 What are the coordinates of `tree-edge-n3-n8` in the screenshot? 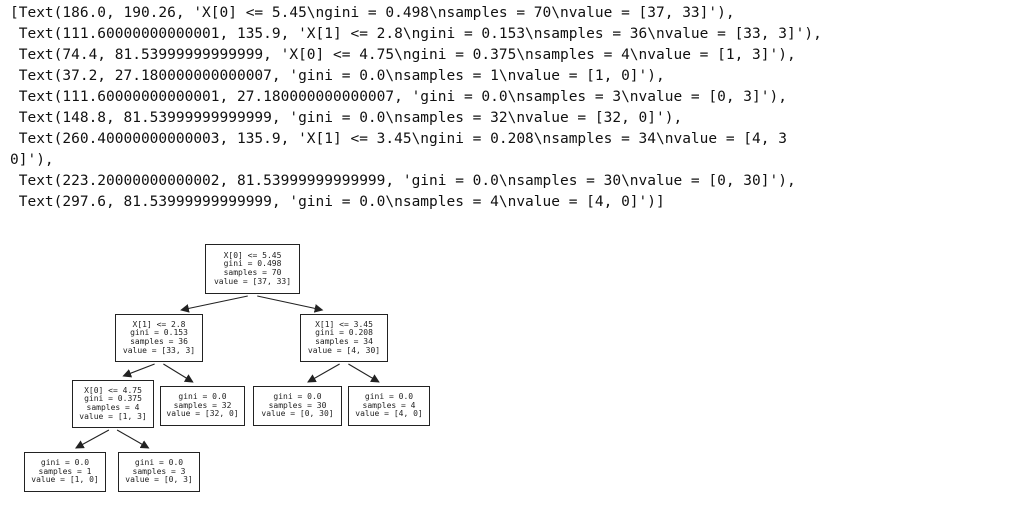 It's located at (133, 439).